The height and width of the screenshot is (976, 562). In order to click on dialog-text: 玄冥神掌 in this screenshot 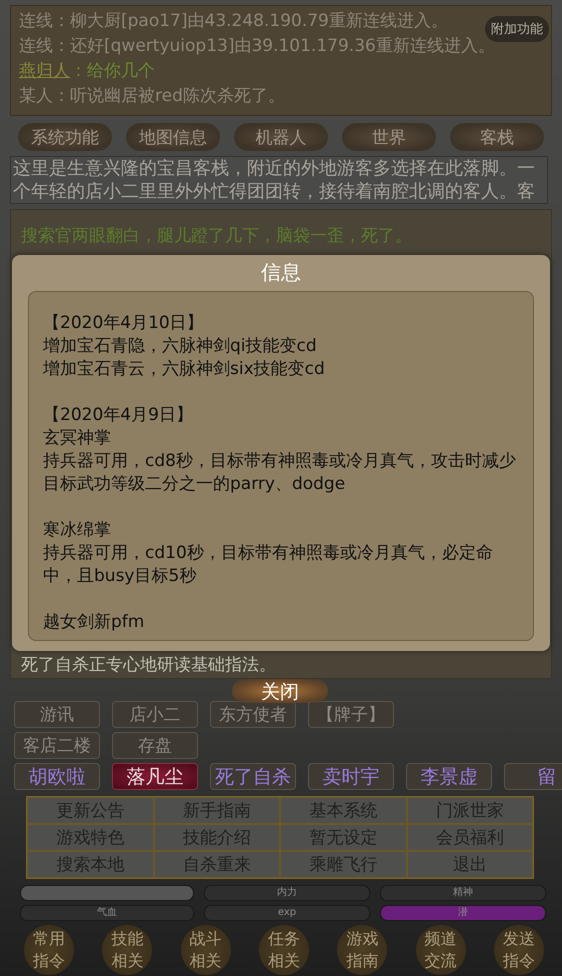, I will do `click(77, 438)`.